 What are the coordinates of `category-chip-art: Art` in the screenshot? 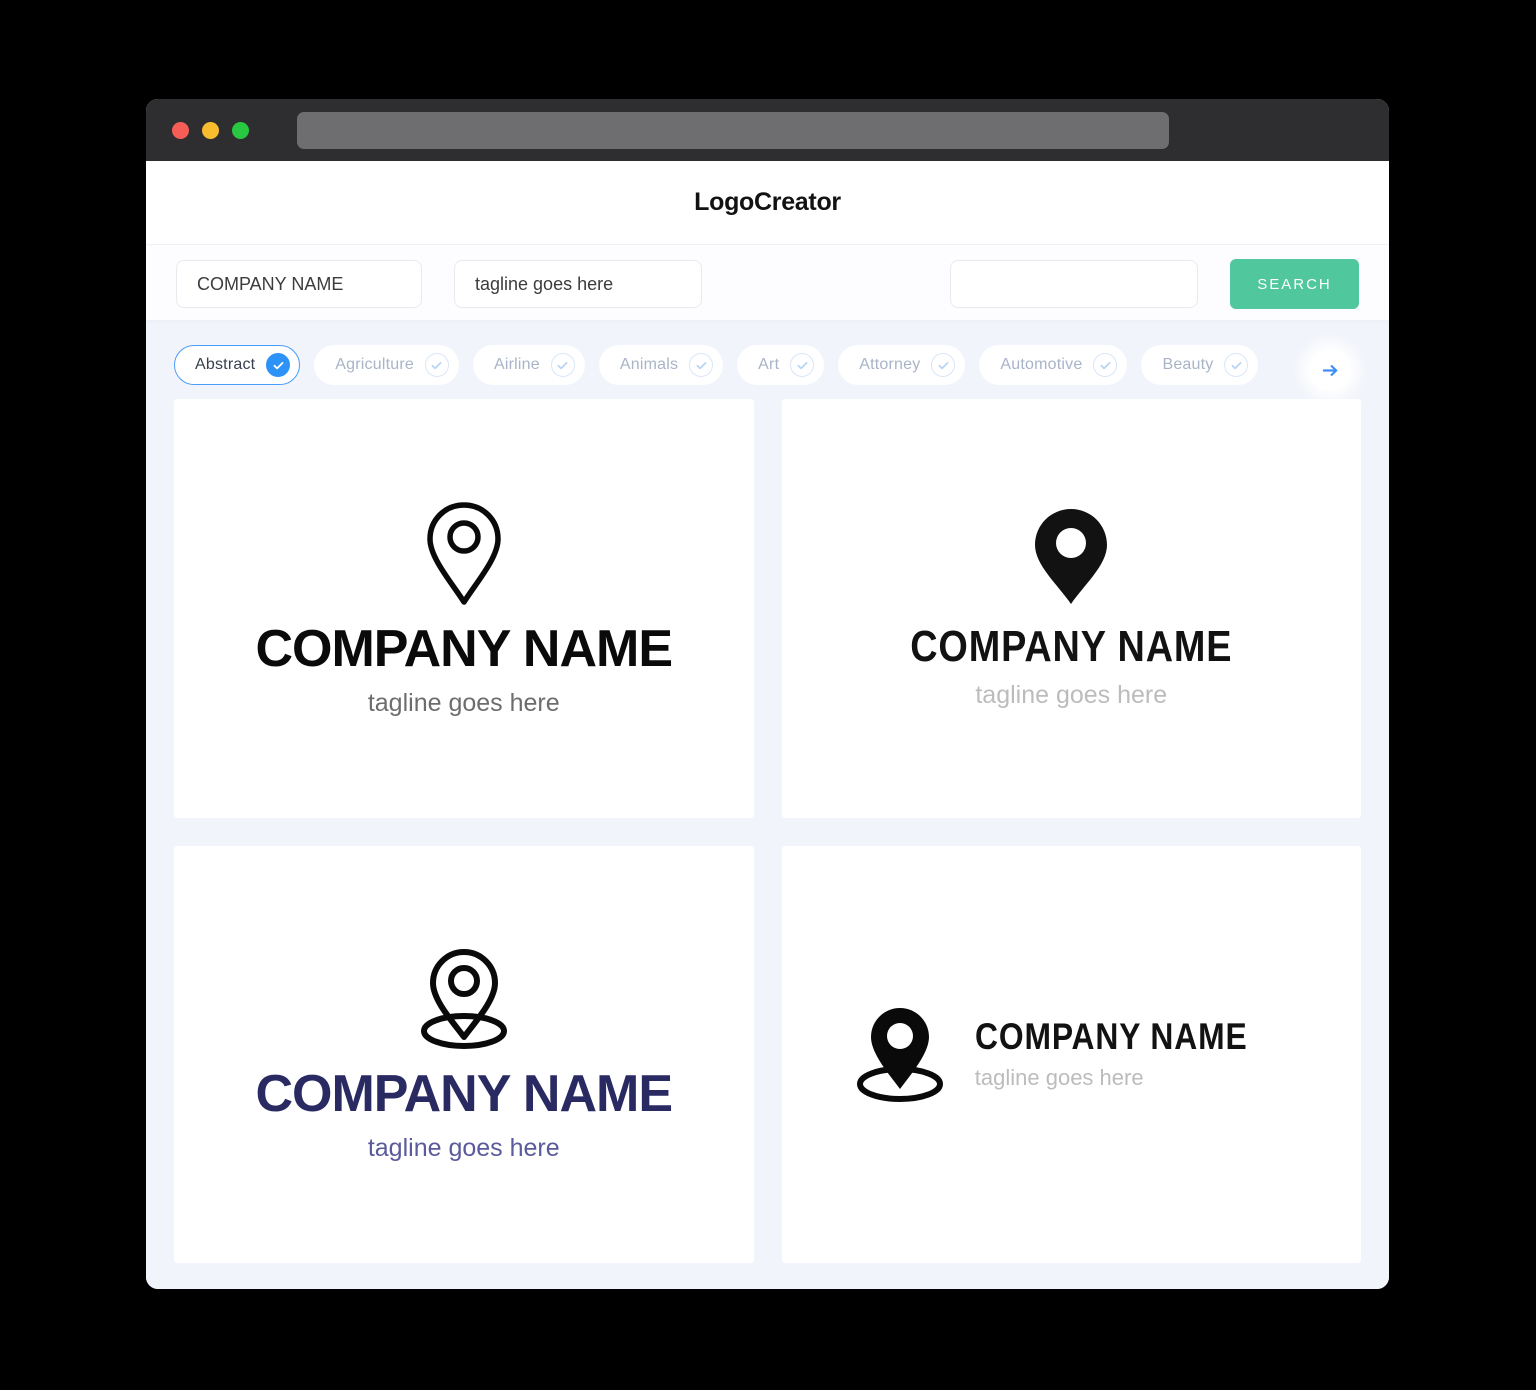 It's located at (781, 365).